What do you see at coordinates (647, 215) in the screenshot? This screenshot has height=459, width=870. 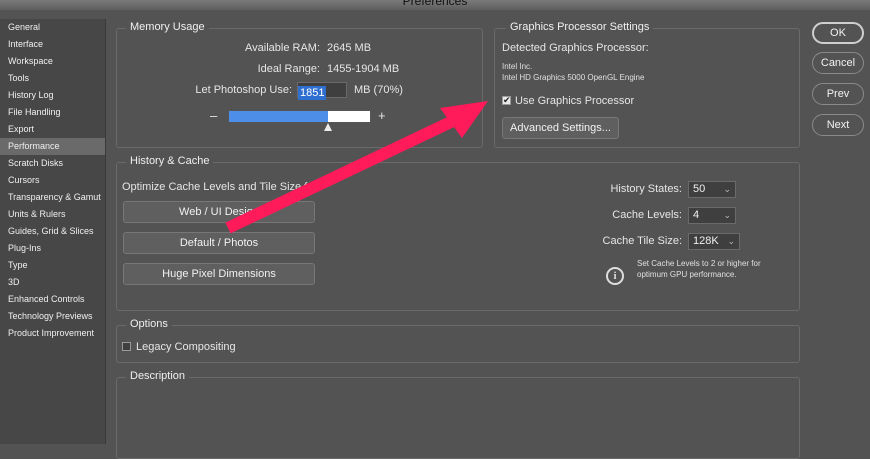 I see `cache-levels-label: Cache Levels:` at bounding box center [647, 215].